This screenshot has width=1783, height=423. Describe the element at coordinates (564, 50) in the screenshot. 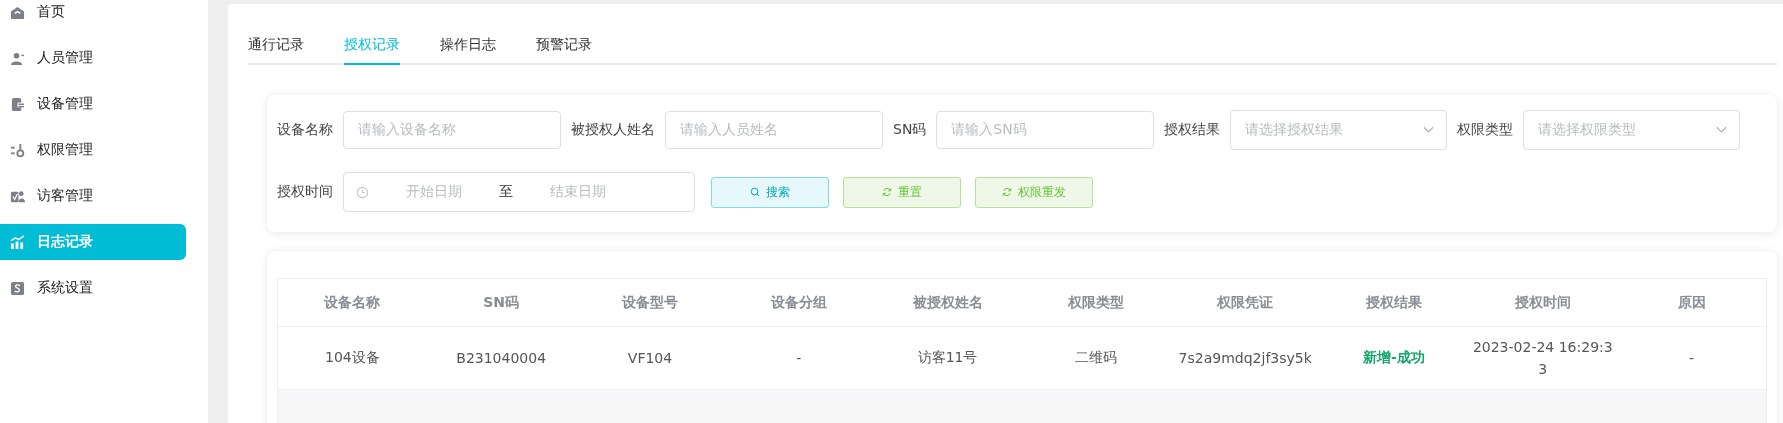

I see `tab: 预警记录` at that location.